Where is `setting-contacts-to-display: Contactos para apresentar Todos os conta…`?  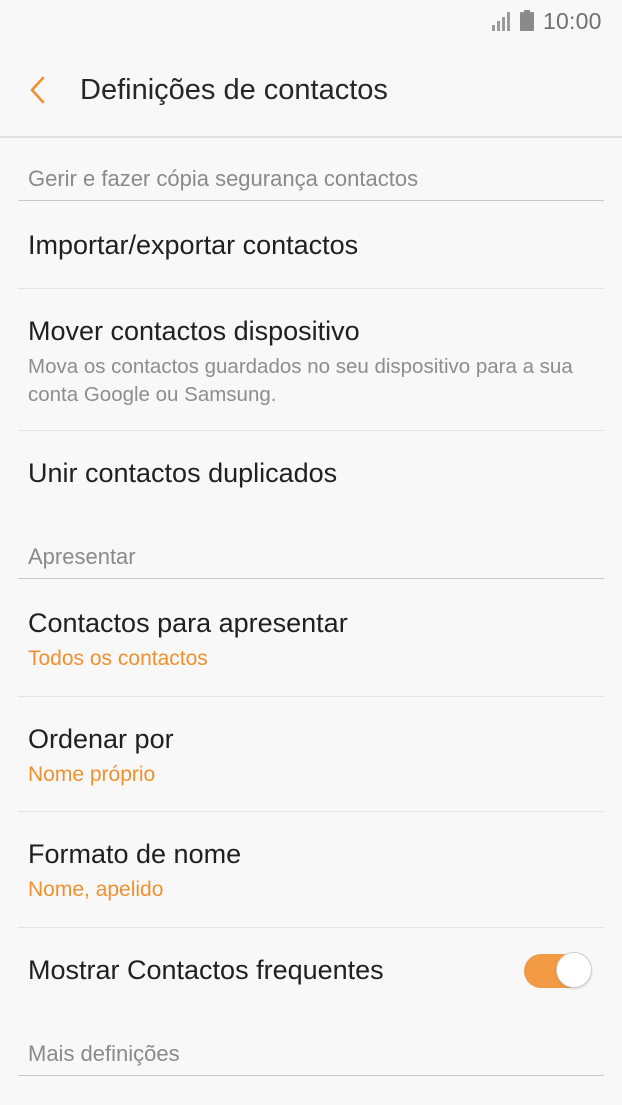 setting-contacts-to-display: Contactos para apresentar Todos os conta… is located at coordinates (311, 638).